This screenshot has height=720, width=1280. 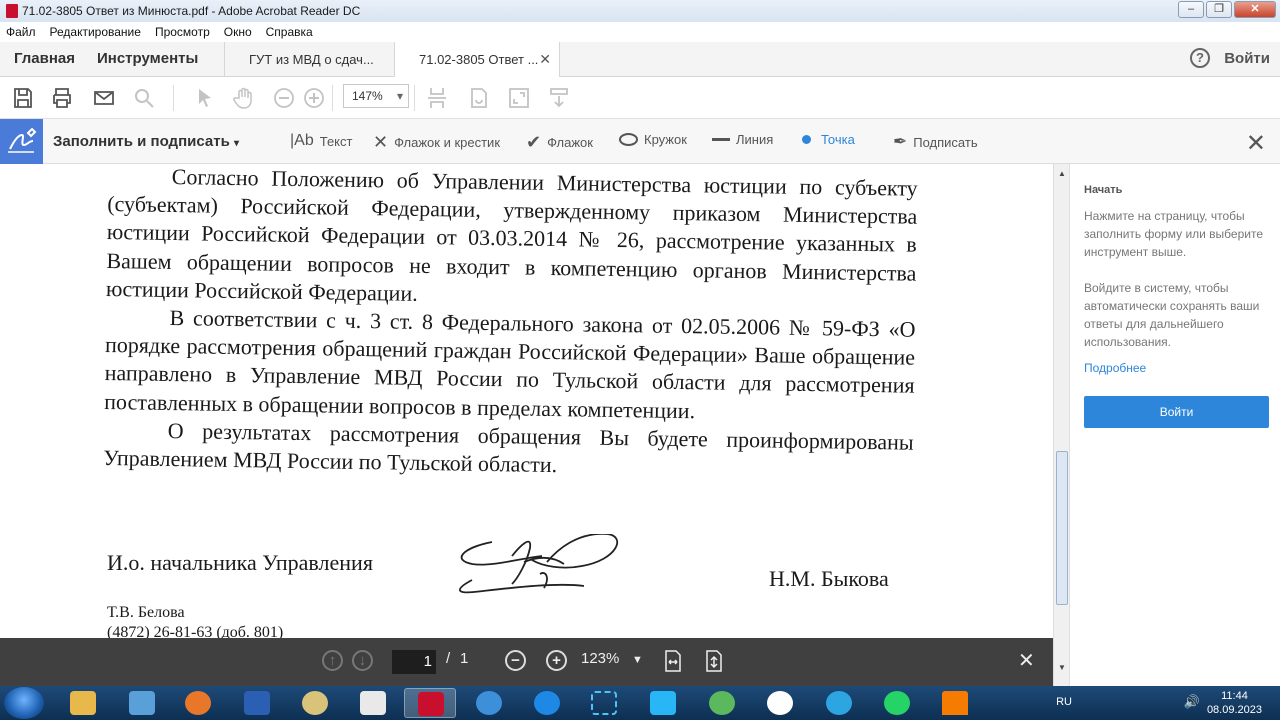 I want to click on search-icon, so click(x=144, y=98).